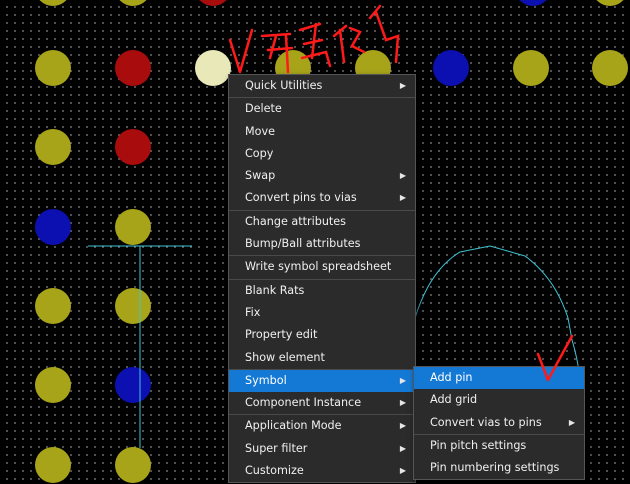 This screenshot has height=484, width=630. Describe the element at coordinates (454, 400) in the screenshot. I see `menu-item-label: Add grid` at that location.